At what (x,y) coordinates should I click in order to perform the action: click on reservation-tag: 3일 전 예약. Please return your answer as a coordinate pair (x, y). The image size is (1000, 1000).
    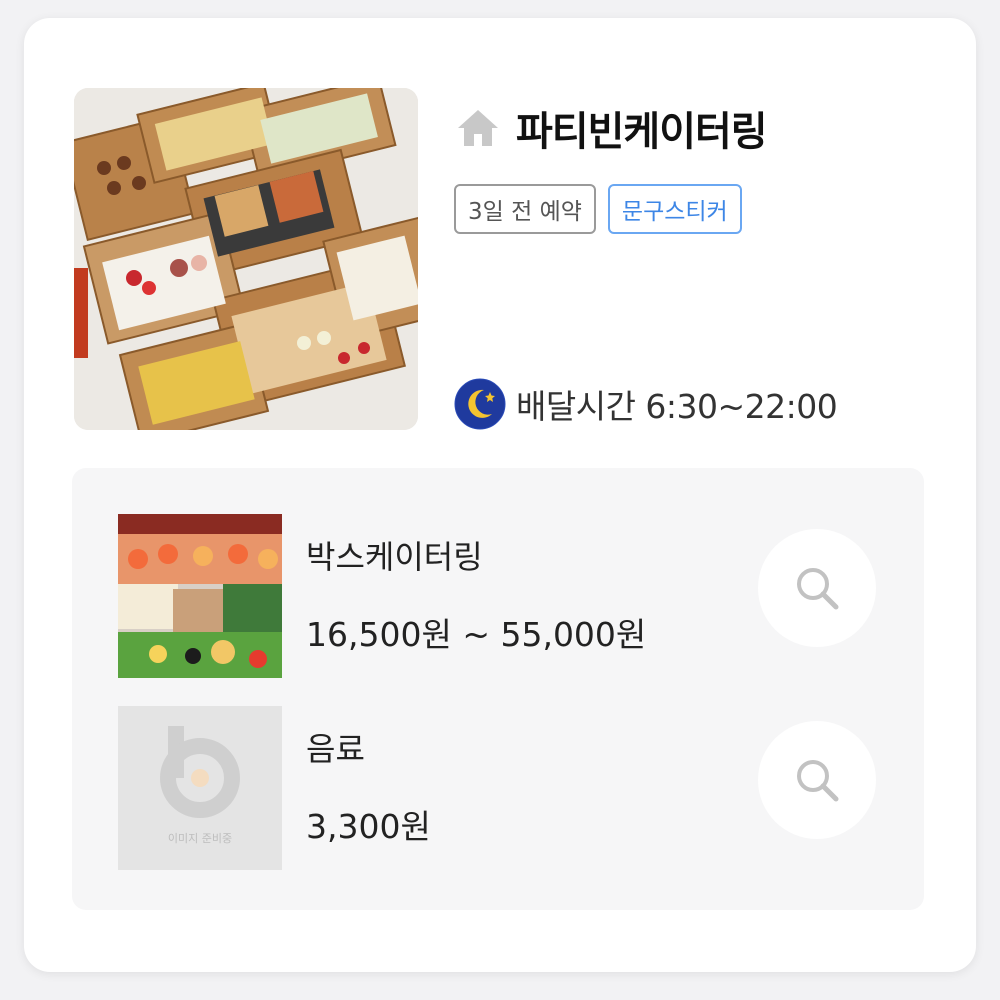
    Looking at the image, I should click on (525, 209).